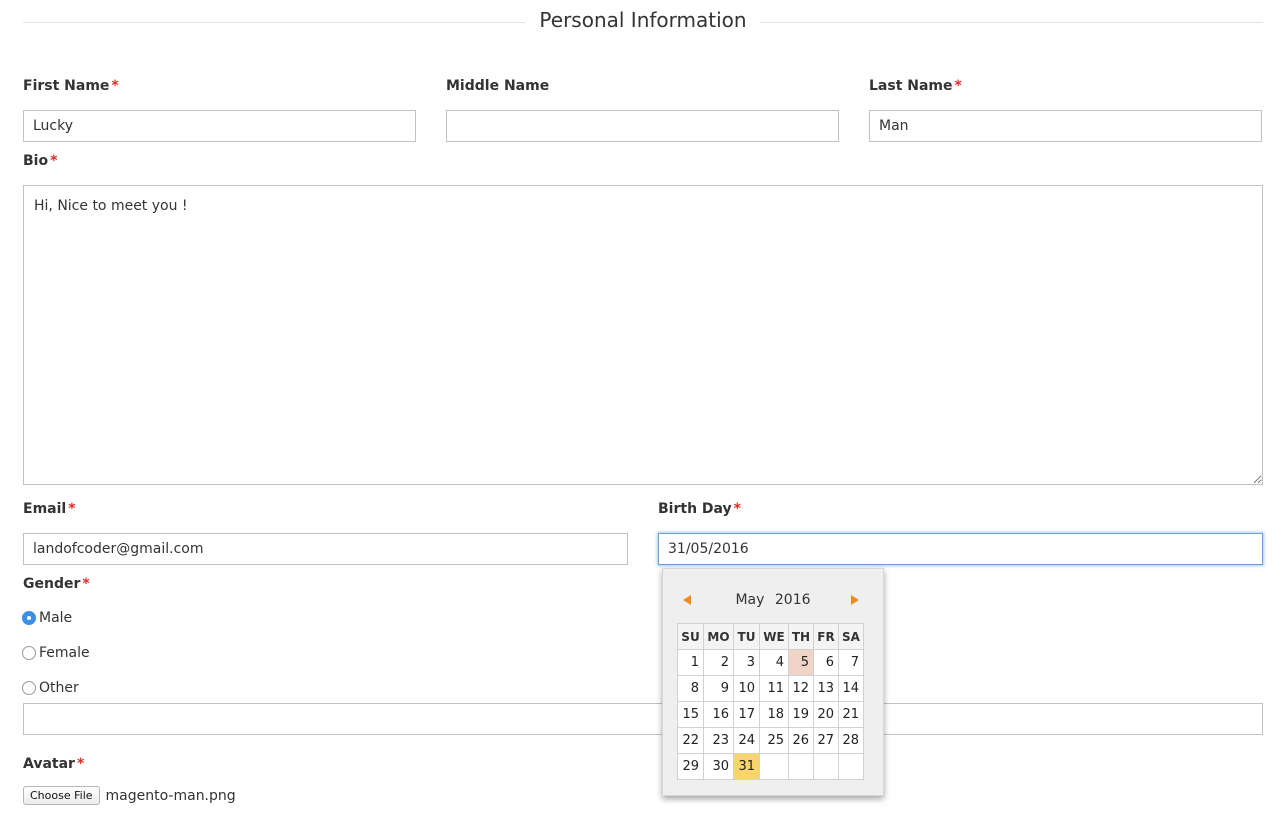  Describe the element at coordinates (826, 688) in the screenshot. I see `calendar-day: 13` at that location.